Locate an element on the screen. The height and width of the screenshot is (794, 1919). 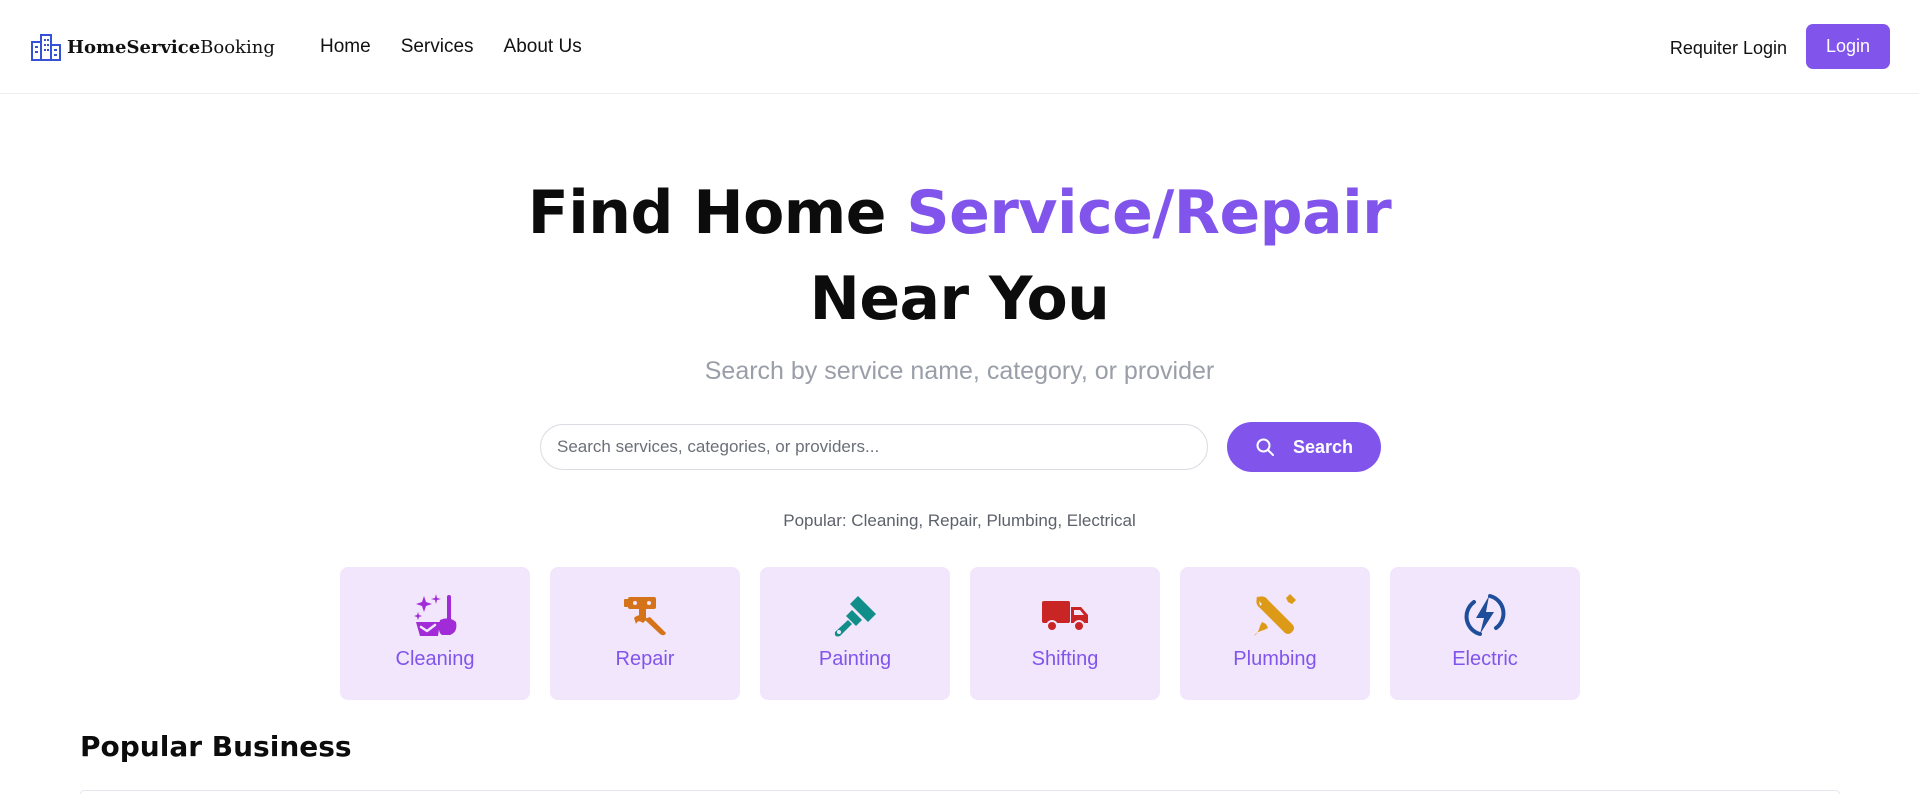
category-shifting: Shifting is located at coordinates (1065, 633).